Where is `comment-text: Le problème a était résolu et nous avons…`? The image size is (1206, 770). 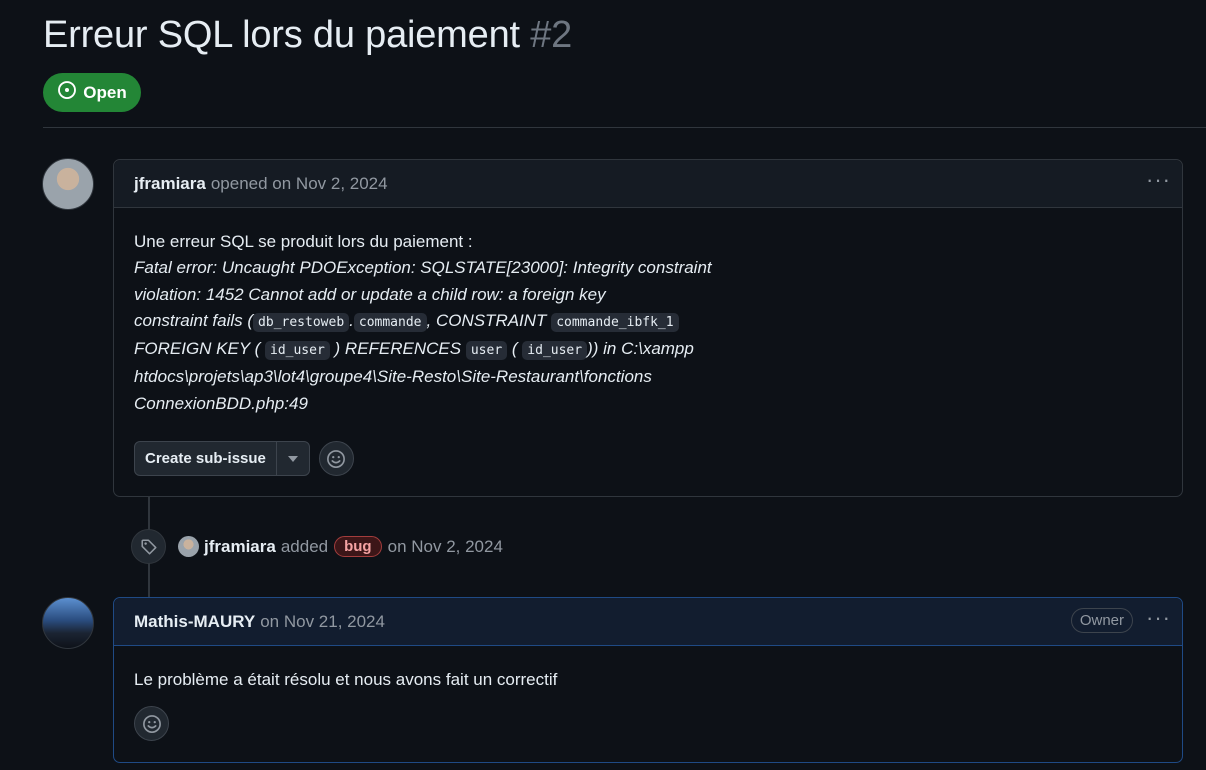 comment-text: Le problème a était résolu et nous avons… is located at coordinates (346, 679).